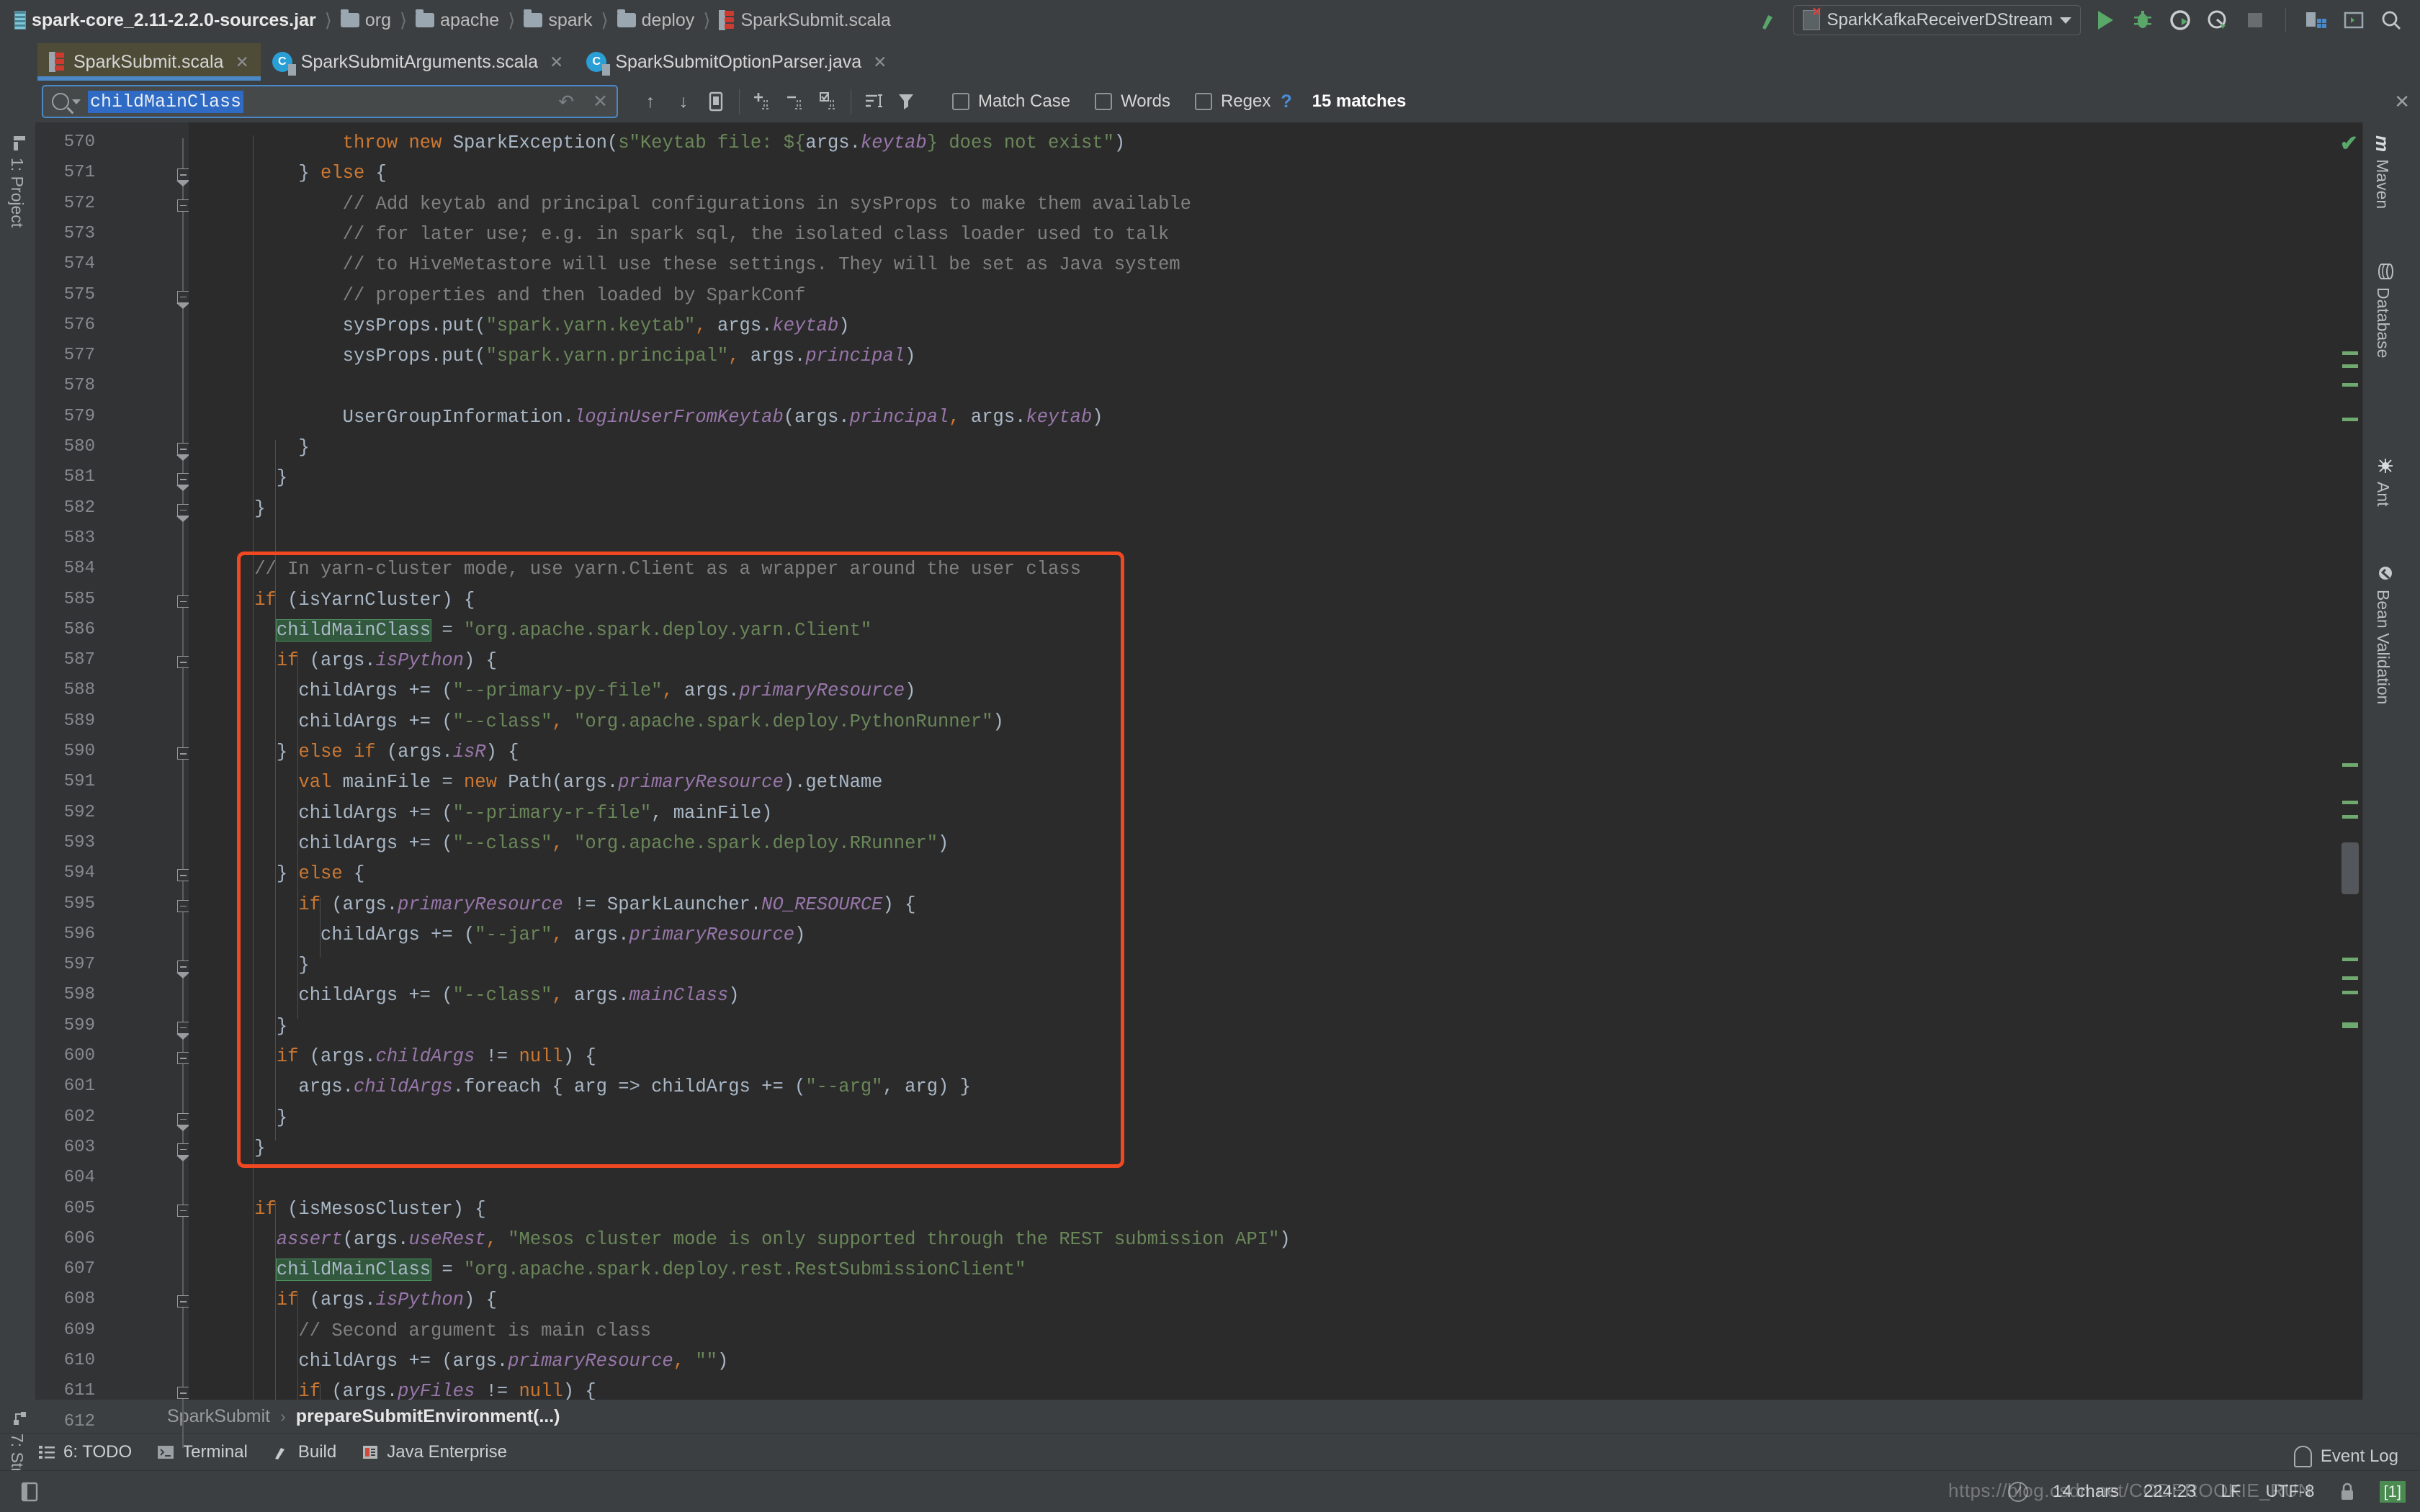 The height and width of the screenshot is (1512, 2420). What do you see at coordinates (2345, 1456) in the screenshot?
I see `event-log-button: Event Log` at bounding box center [2345, 1456].